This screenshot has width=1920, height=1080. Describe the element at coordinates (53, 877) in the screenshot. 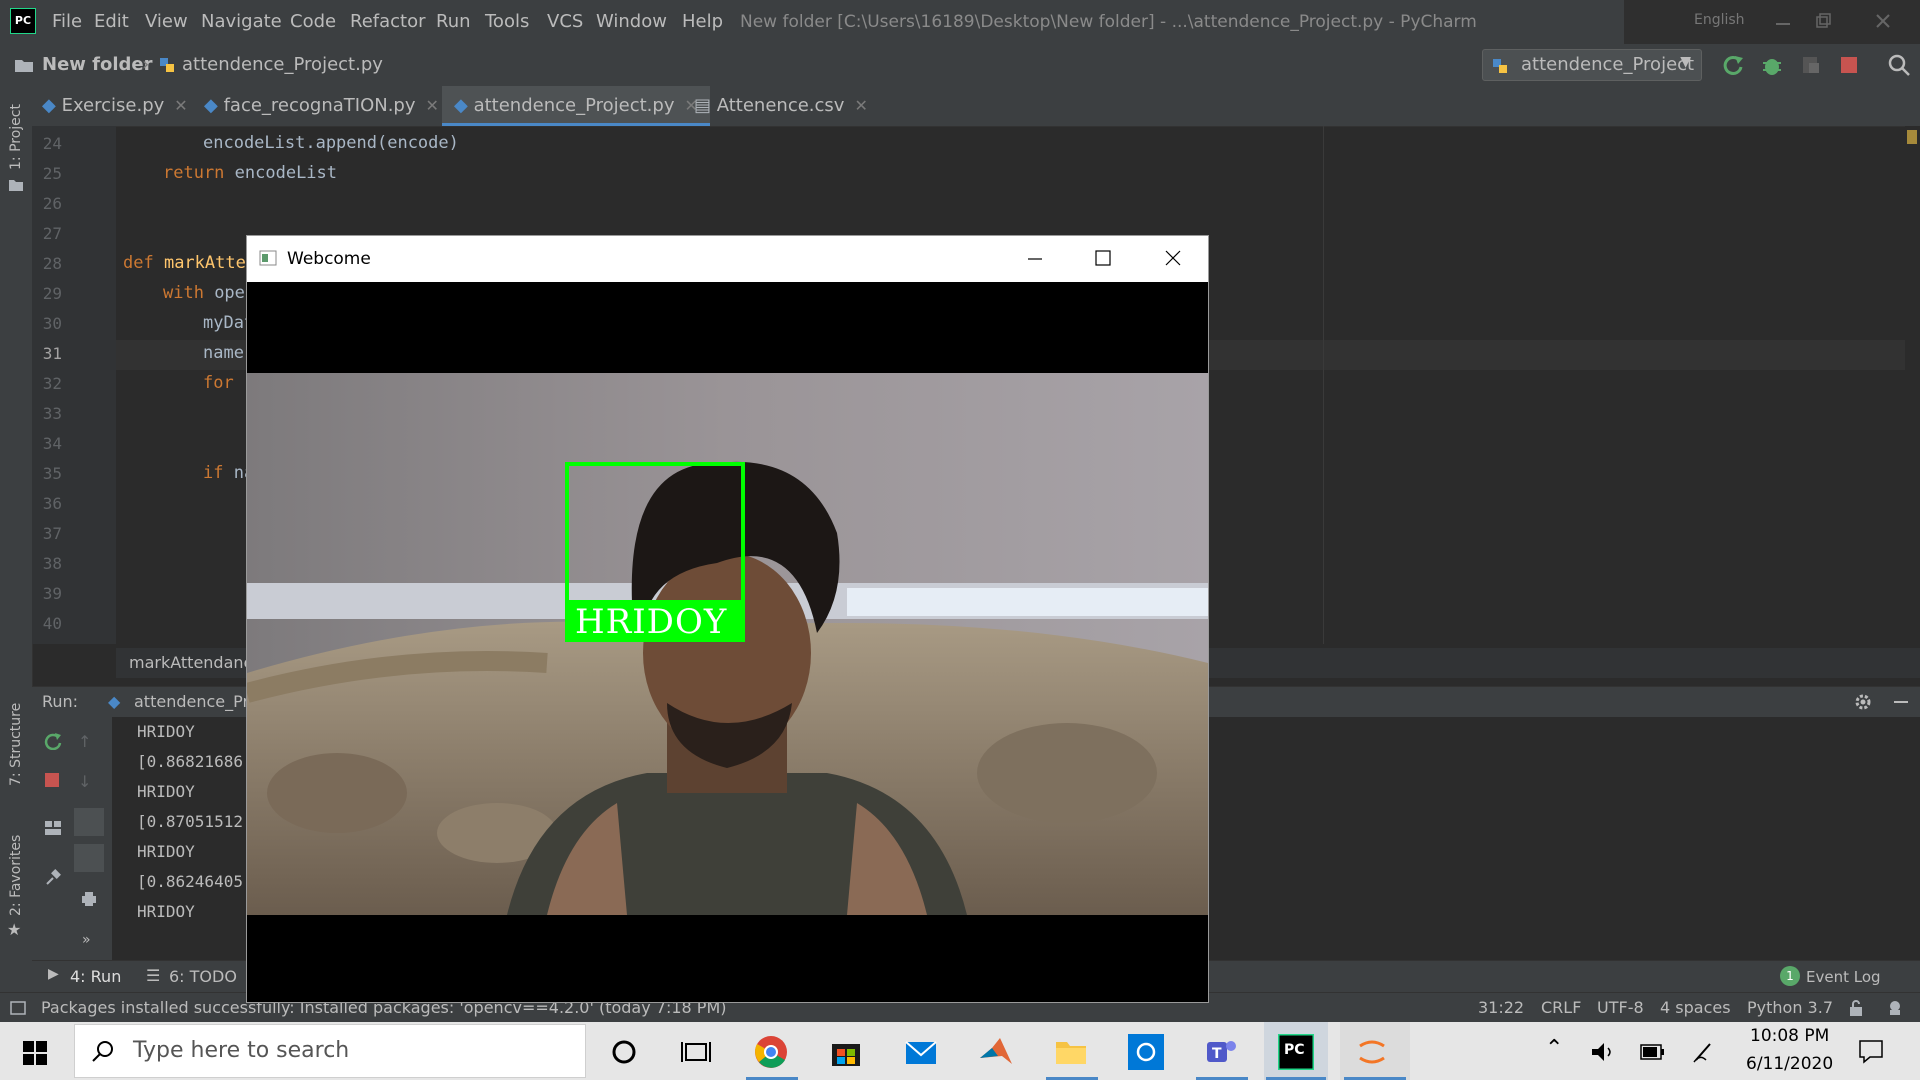

I see `pin-icon` at that location.